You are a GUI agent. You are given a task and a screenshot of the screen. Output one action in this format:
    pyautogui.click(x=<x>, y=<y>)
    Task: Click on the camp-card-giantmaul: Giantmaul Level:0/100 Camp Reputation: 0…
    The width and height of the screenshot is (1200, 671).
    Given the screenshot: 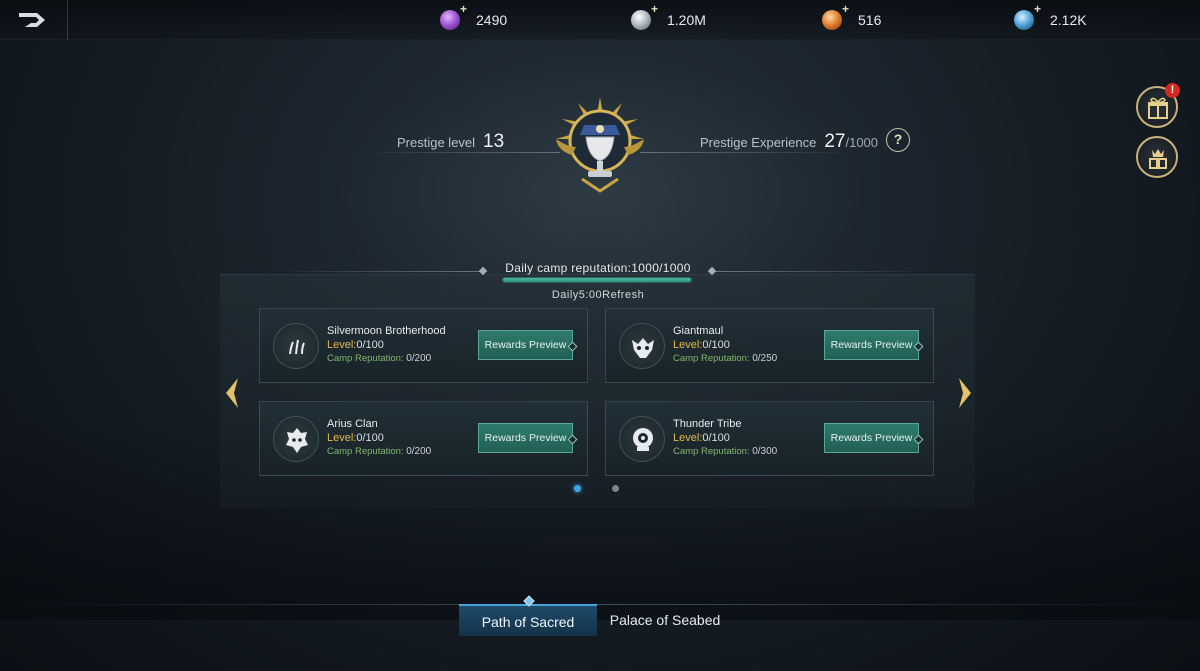 What is the action you would take?
    pyautogui.click(x=769, y=345)
    